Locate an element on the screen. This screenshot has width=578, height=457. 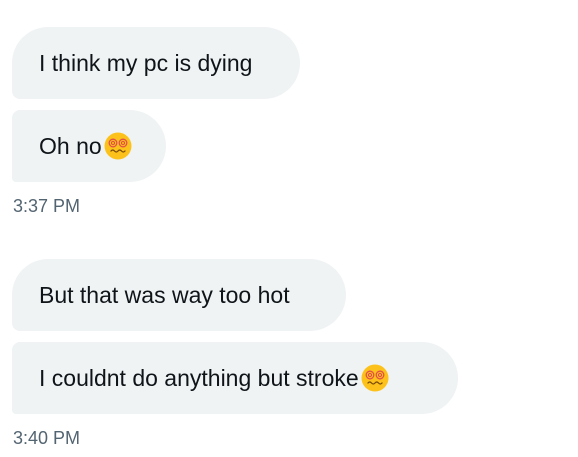
message-text: I couldnt do anything but stroke is located at coordinates (199, 378).